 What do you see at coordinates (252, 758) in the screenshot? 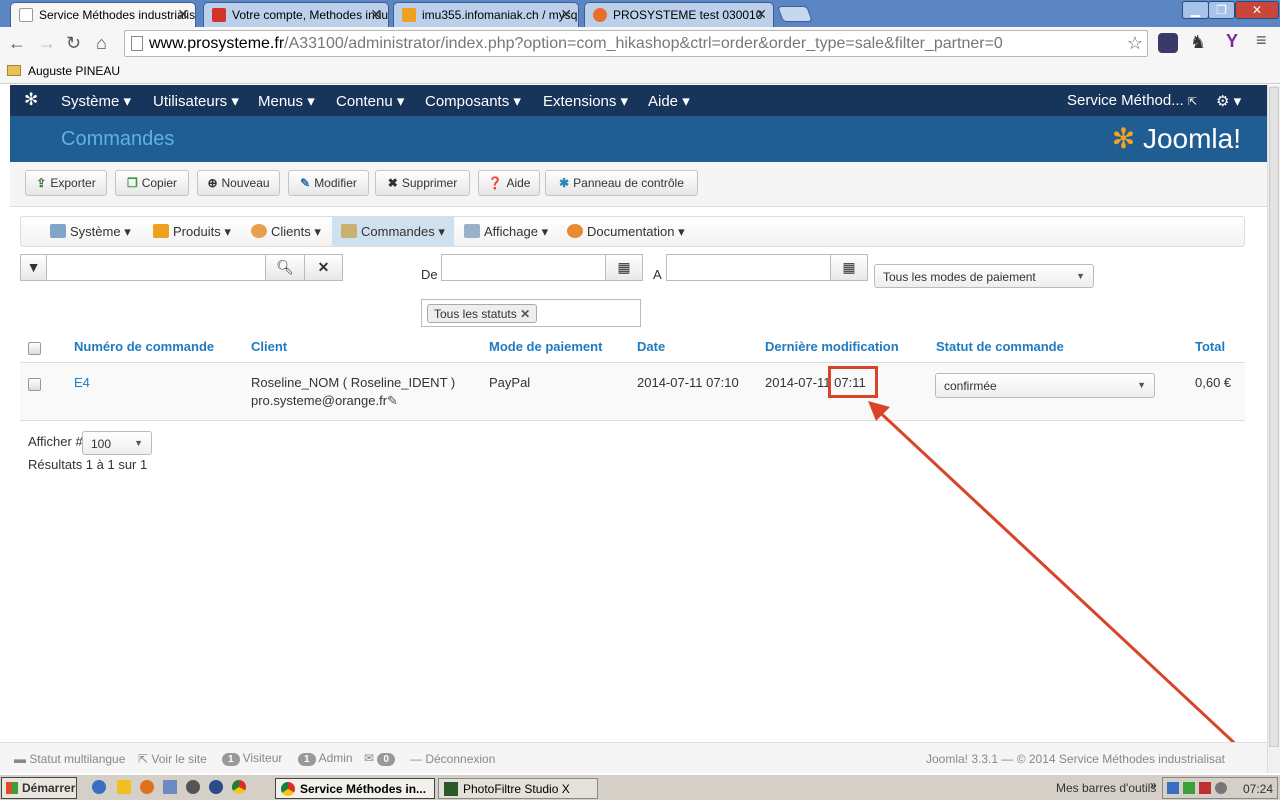
I see `visitors-status: 1 Visiteur` at bounding box center [252, 758].